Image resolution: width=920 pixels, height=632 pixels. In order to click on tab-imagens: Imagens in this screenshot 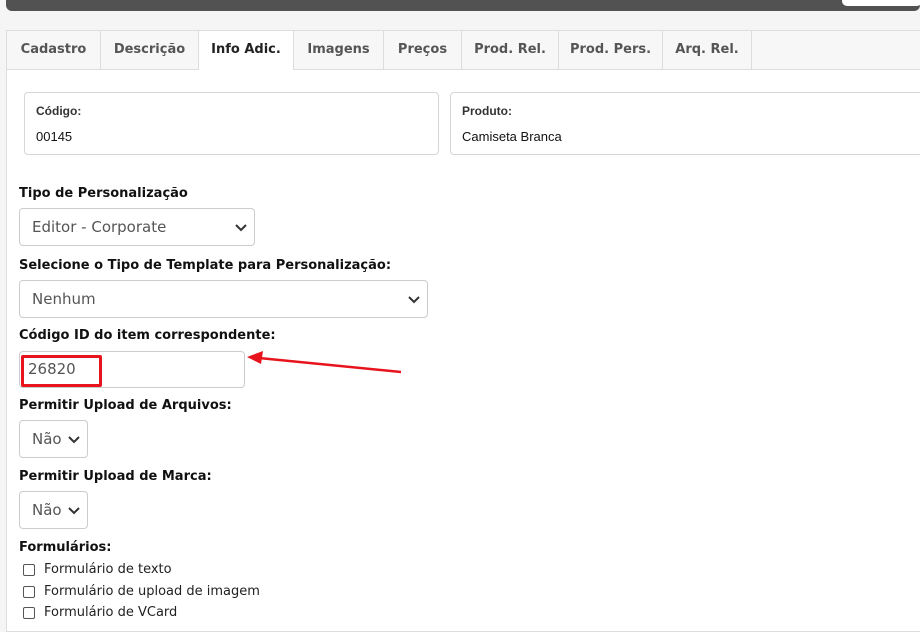, I will do `click(339, 50)`.